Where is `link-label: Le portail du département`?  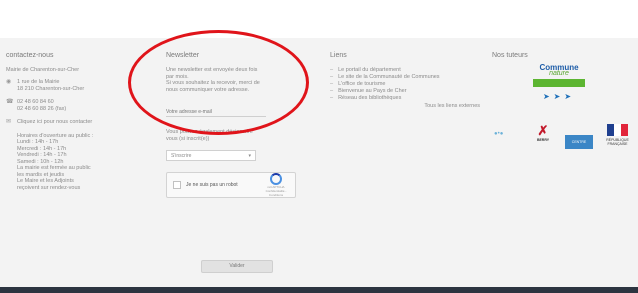 link-label: Le portail du département is located at coordinates (369, 70).